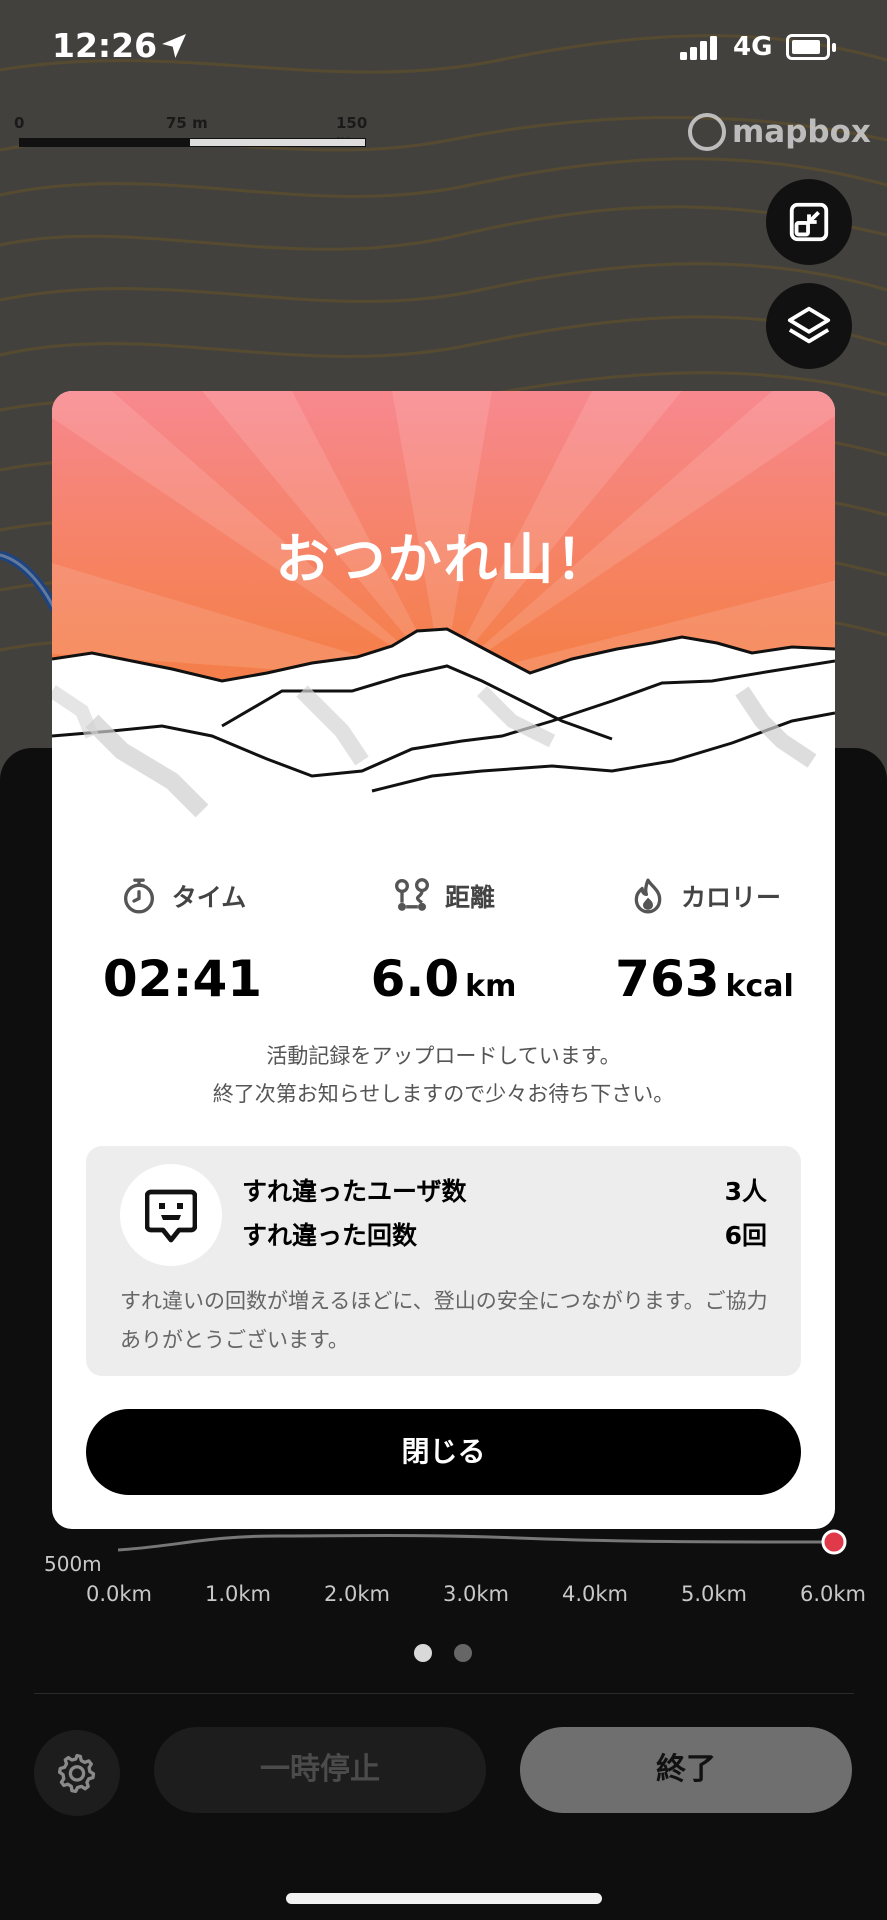 The width and height of the screenshot is (887, 1920). What do you see at coordinates (444, 1898) in the screenshot?
I see `home-indicator` at bounding box center [444, 1898].